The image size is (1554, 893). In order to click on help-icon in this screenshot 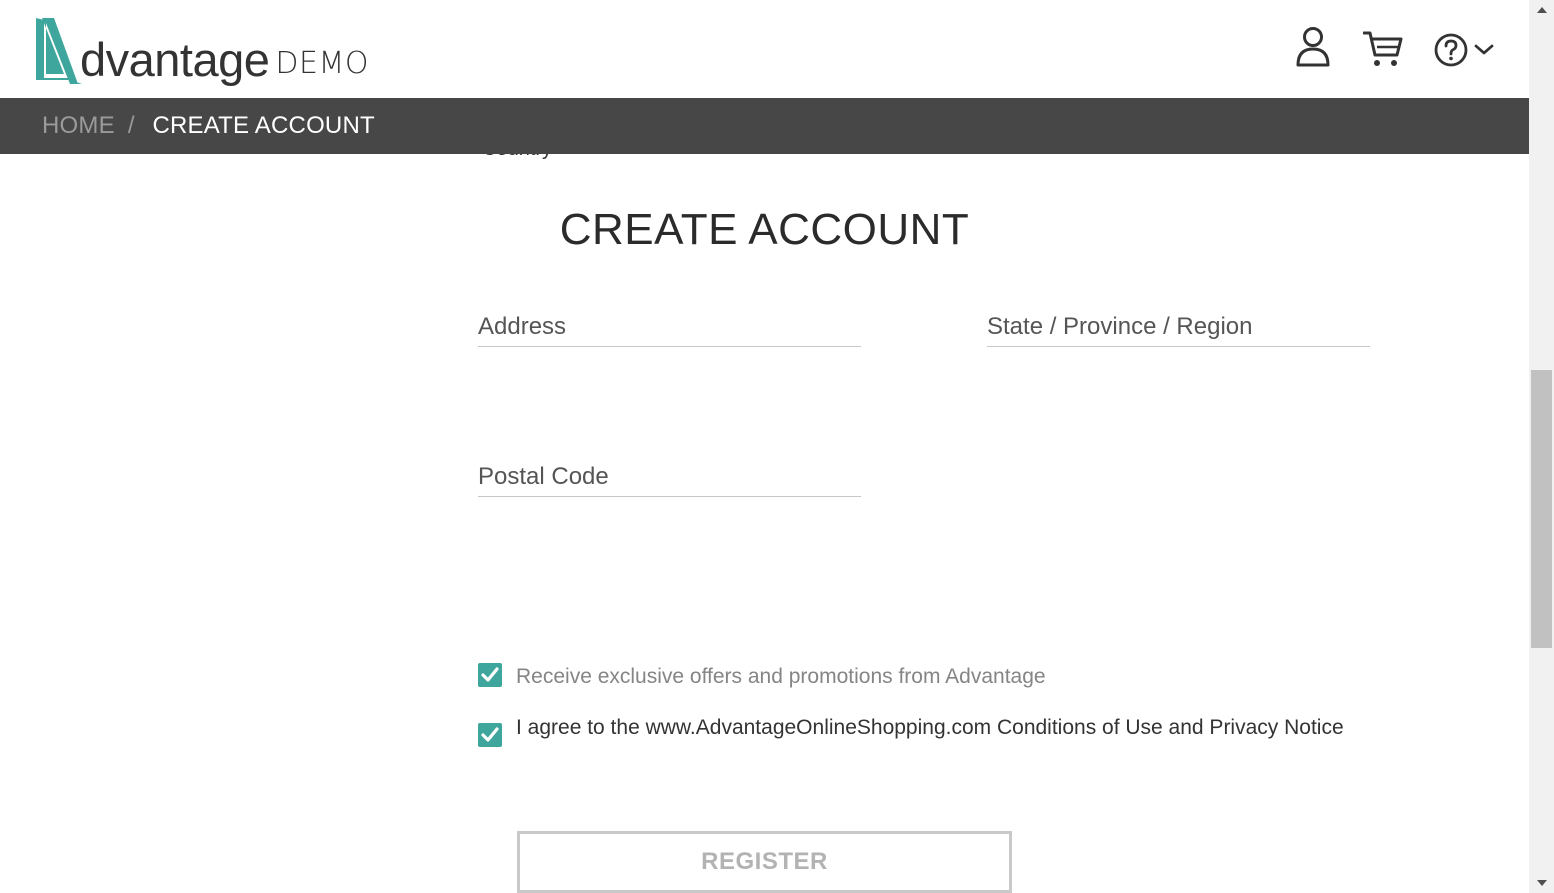, I will do `click(1451, 50)`.